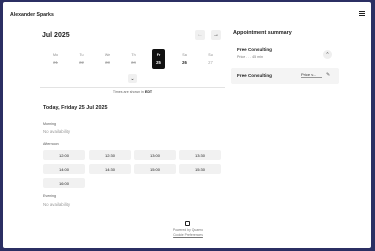 This screenshot has width=375, height=251. I want to click on cookie-preferences-link: Cookie Preferences, so click(188, 235).